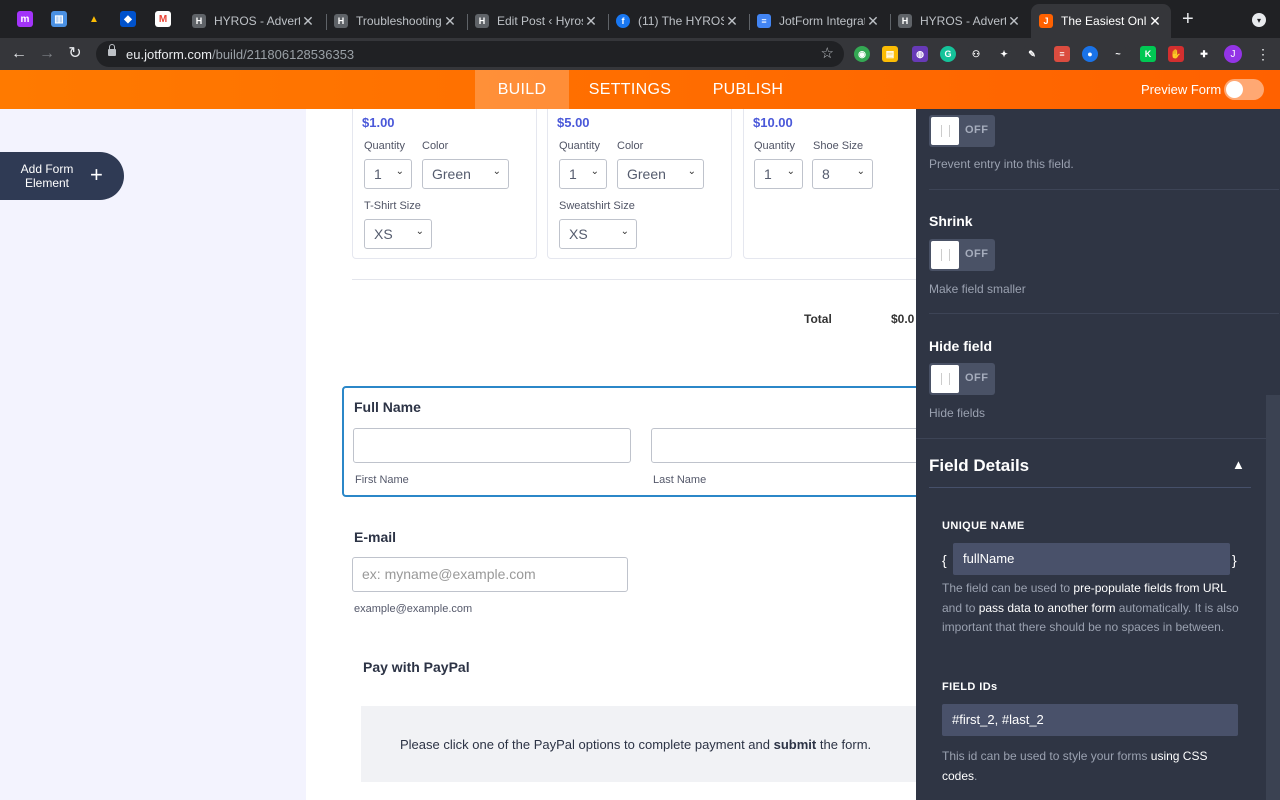 The width and height of the screenshot is (1280, 800). Describe the element at coordinates (573, 122) in the screenshot. I see `product-price: $5.00` at that location.